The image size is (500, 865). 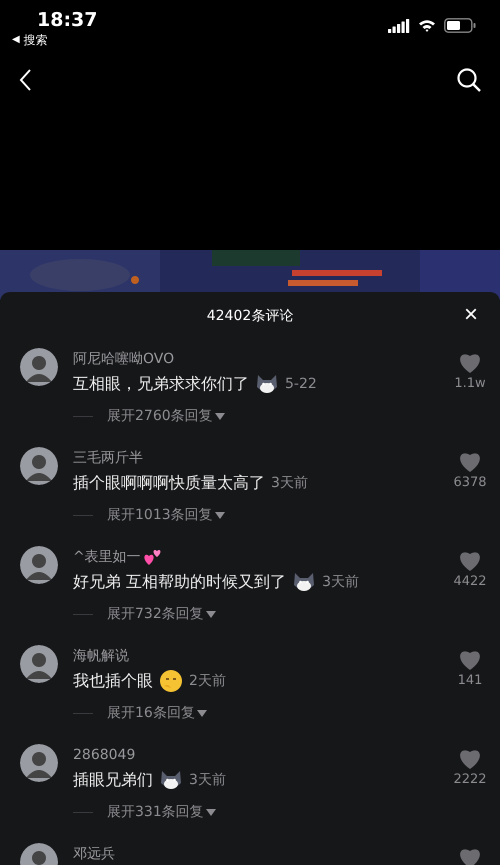 I want to click on like-count: 141, so click(x=470, y=680).